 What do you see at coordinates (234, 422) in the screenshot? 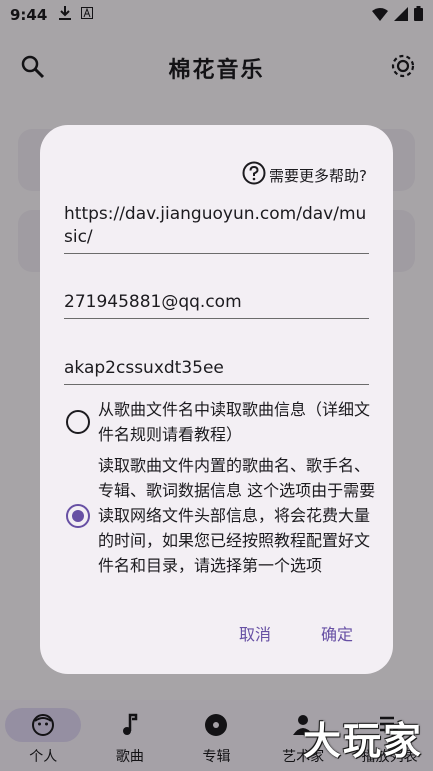
I see `option-filename-text: 从歌曲文件名中读取歌曲信息（详细文件名规则请看教程）` at bounding box center [234, 422].